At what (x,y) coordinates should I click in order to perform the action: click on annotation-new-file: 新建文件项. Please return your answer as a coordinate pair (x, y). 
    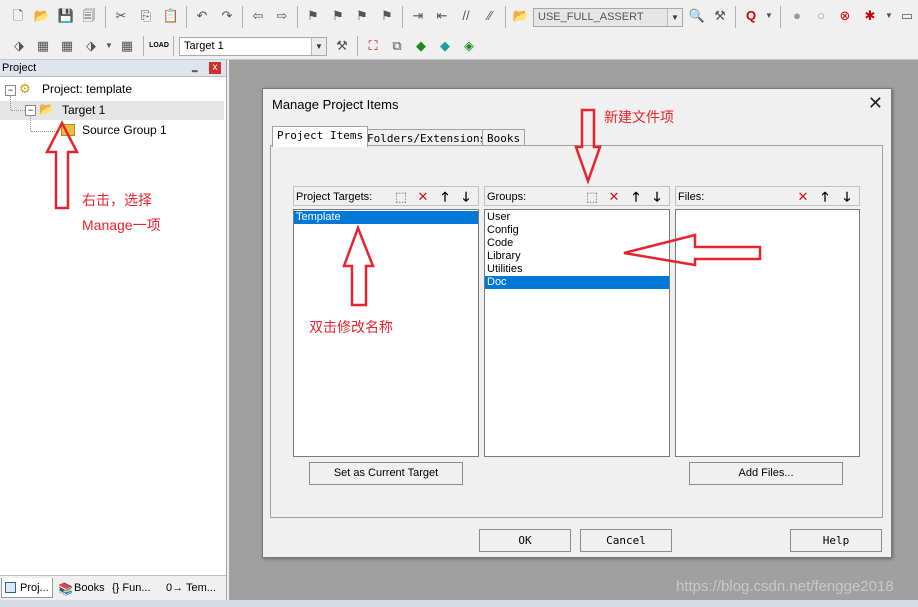
    Looking at the image, I should click on (639, 117).